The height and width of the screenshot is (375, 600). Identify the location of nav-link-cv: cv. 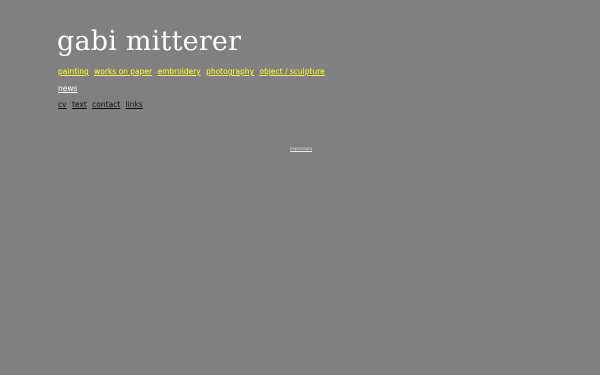
(62, 104).